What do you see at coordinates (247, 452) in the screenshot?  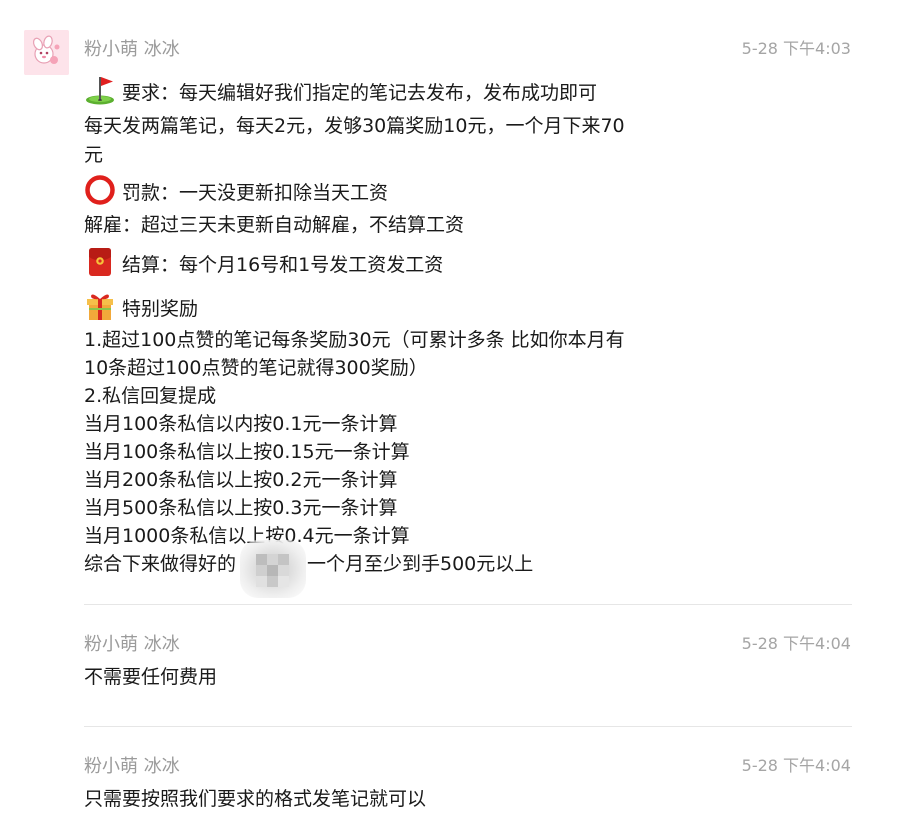 I see `message-line: 当月100条私信以上按0.15元一条计算` at bounding box center [247, 452].